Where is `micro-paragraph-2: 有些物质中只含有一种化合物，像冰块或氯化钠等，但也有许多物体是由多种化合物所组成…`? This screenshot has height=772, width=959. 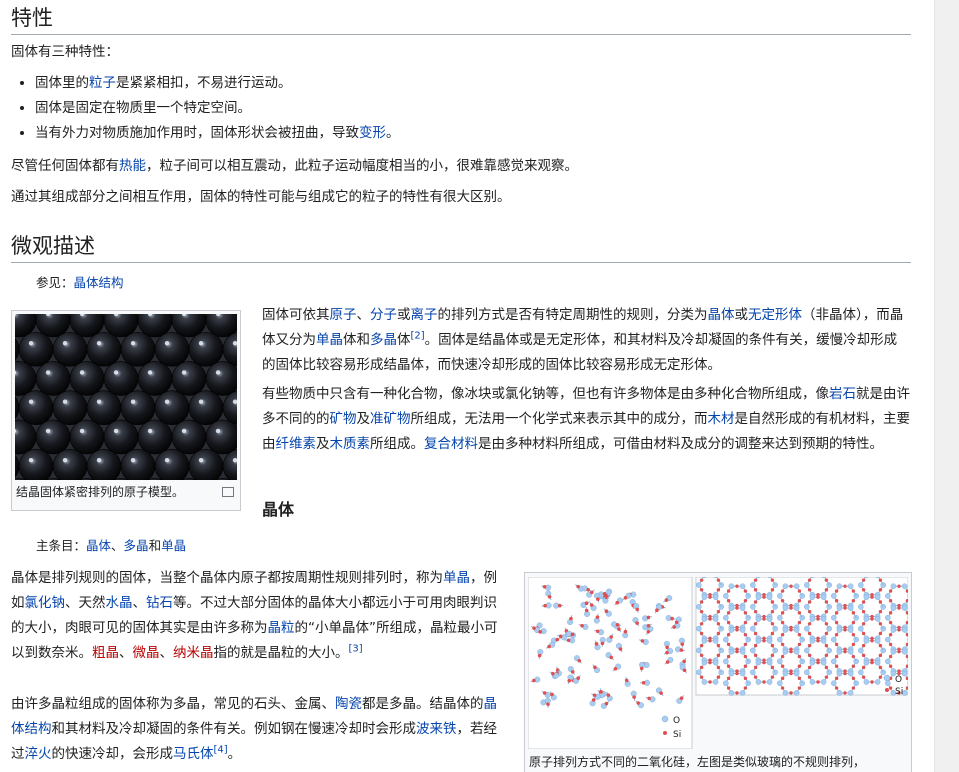
micro-paragraph-2: 有些物质中只含有一种化合物，像冰块或氯化钠等，但也有许多物体是由多种化合物所组成… is located at coordinates (586, 419).